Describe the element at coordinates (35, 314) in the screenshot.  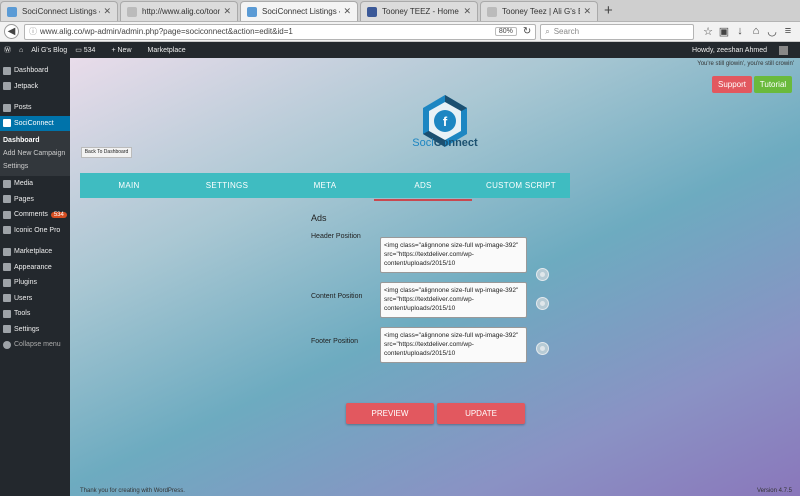
I see `sidebar-item-tools: Tools` at that location.